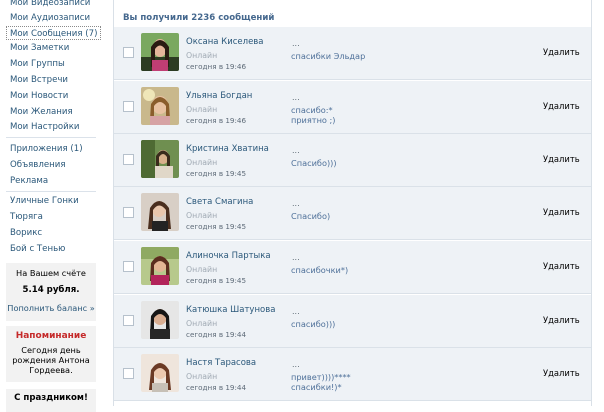 This screenshot has width=604, height=412. What do you see at coordinates (46, 149) in the screenshot?
I see `sidebar-item-apps: Приложения (1)` at bounding box center [46, 149].